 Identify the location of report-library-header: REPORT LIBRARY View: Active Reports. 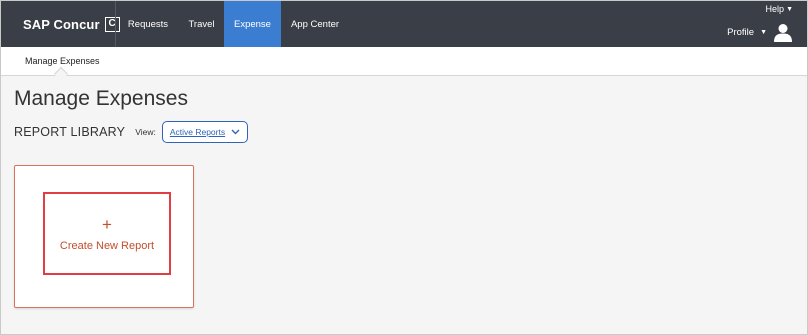
(131, 132).